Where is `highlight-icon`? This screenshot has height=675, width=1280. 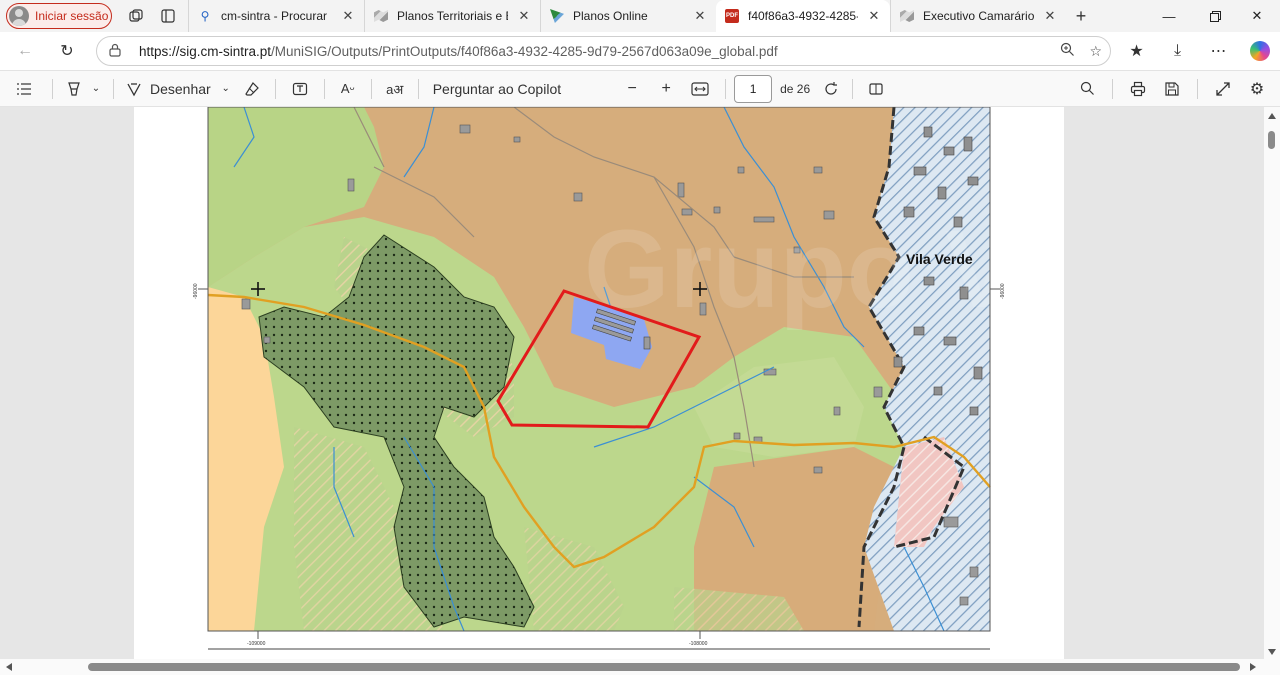 highlight-icon is located at coordinates (74, 89).